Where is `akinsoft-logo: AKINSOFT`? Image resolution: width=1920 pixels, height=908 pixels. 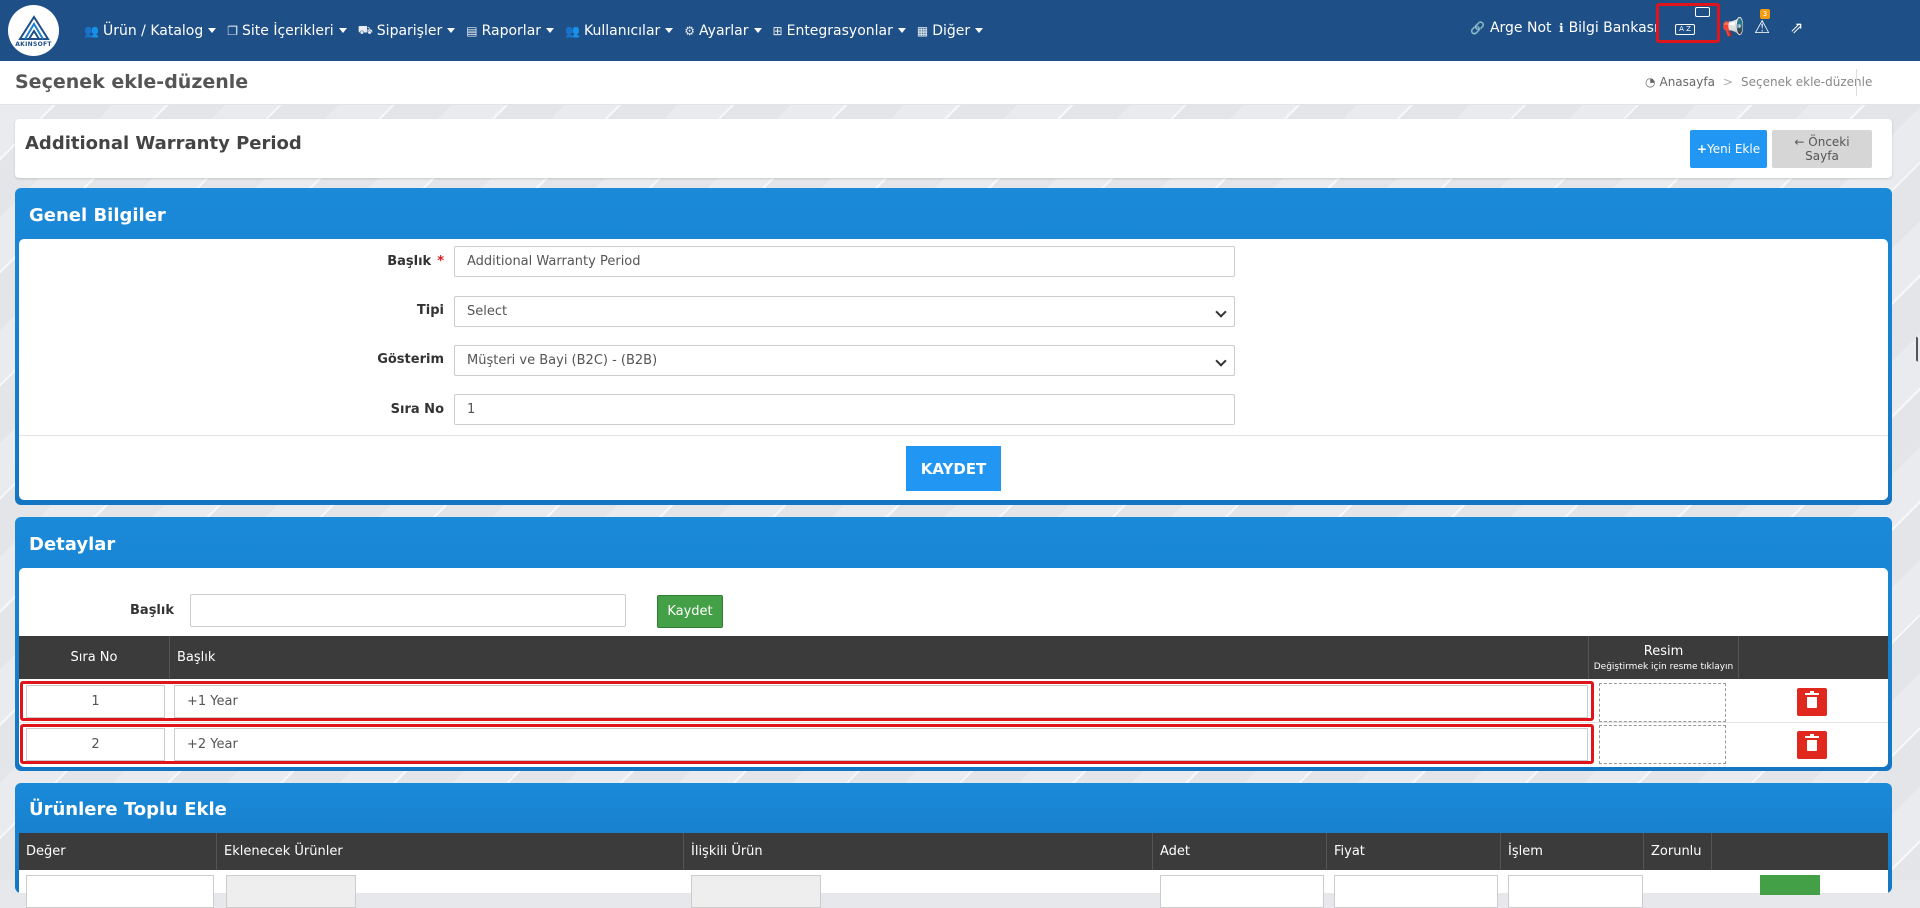
akinsoft-logo: AKINSOFT is located at coordinates (33, 30).